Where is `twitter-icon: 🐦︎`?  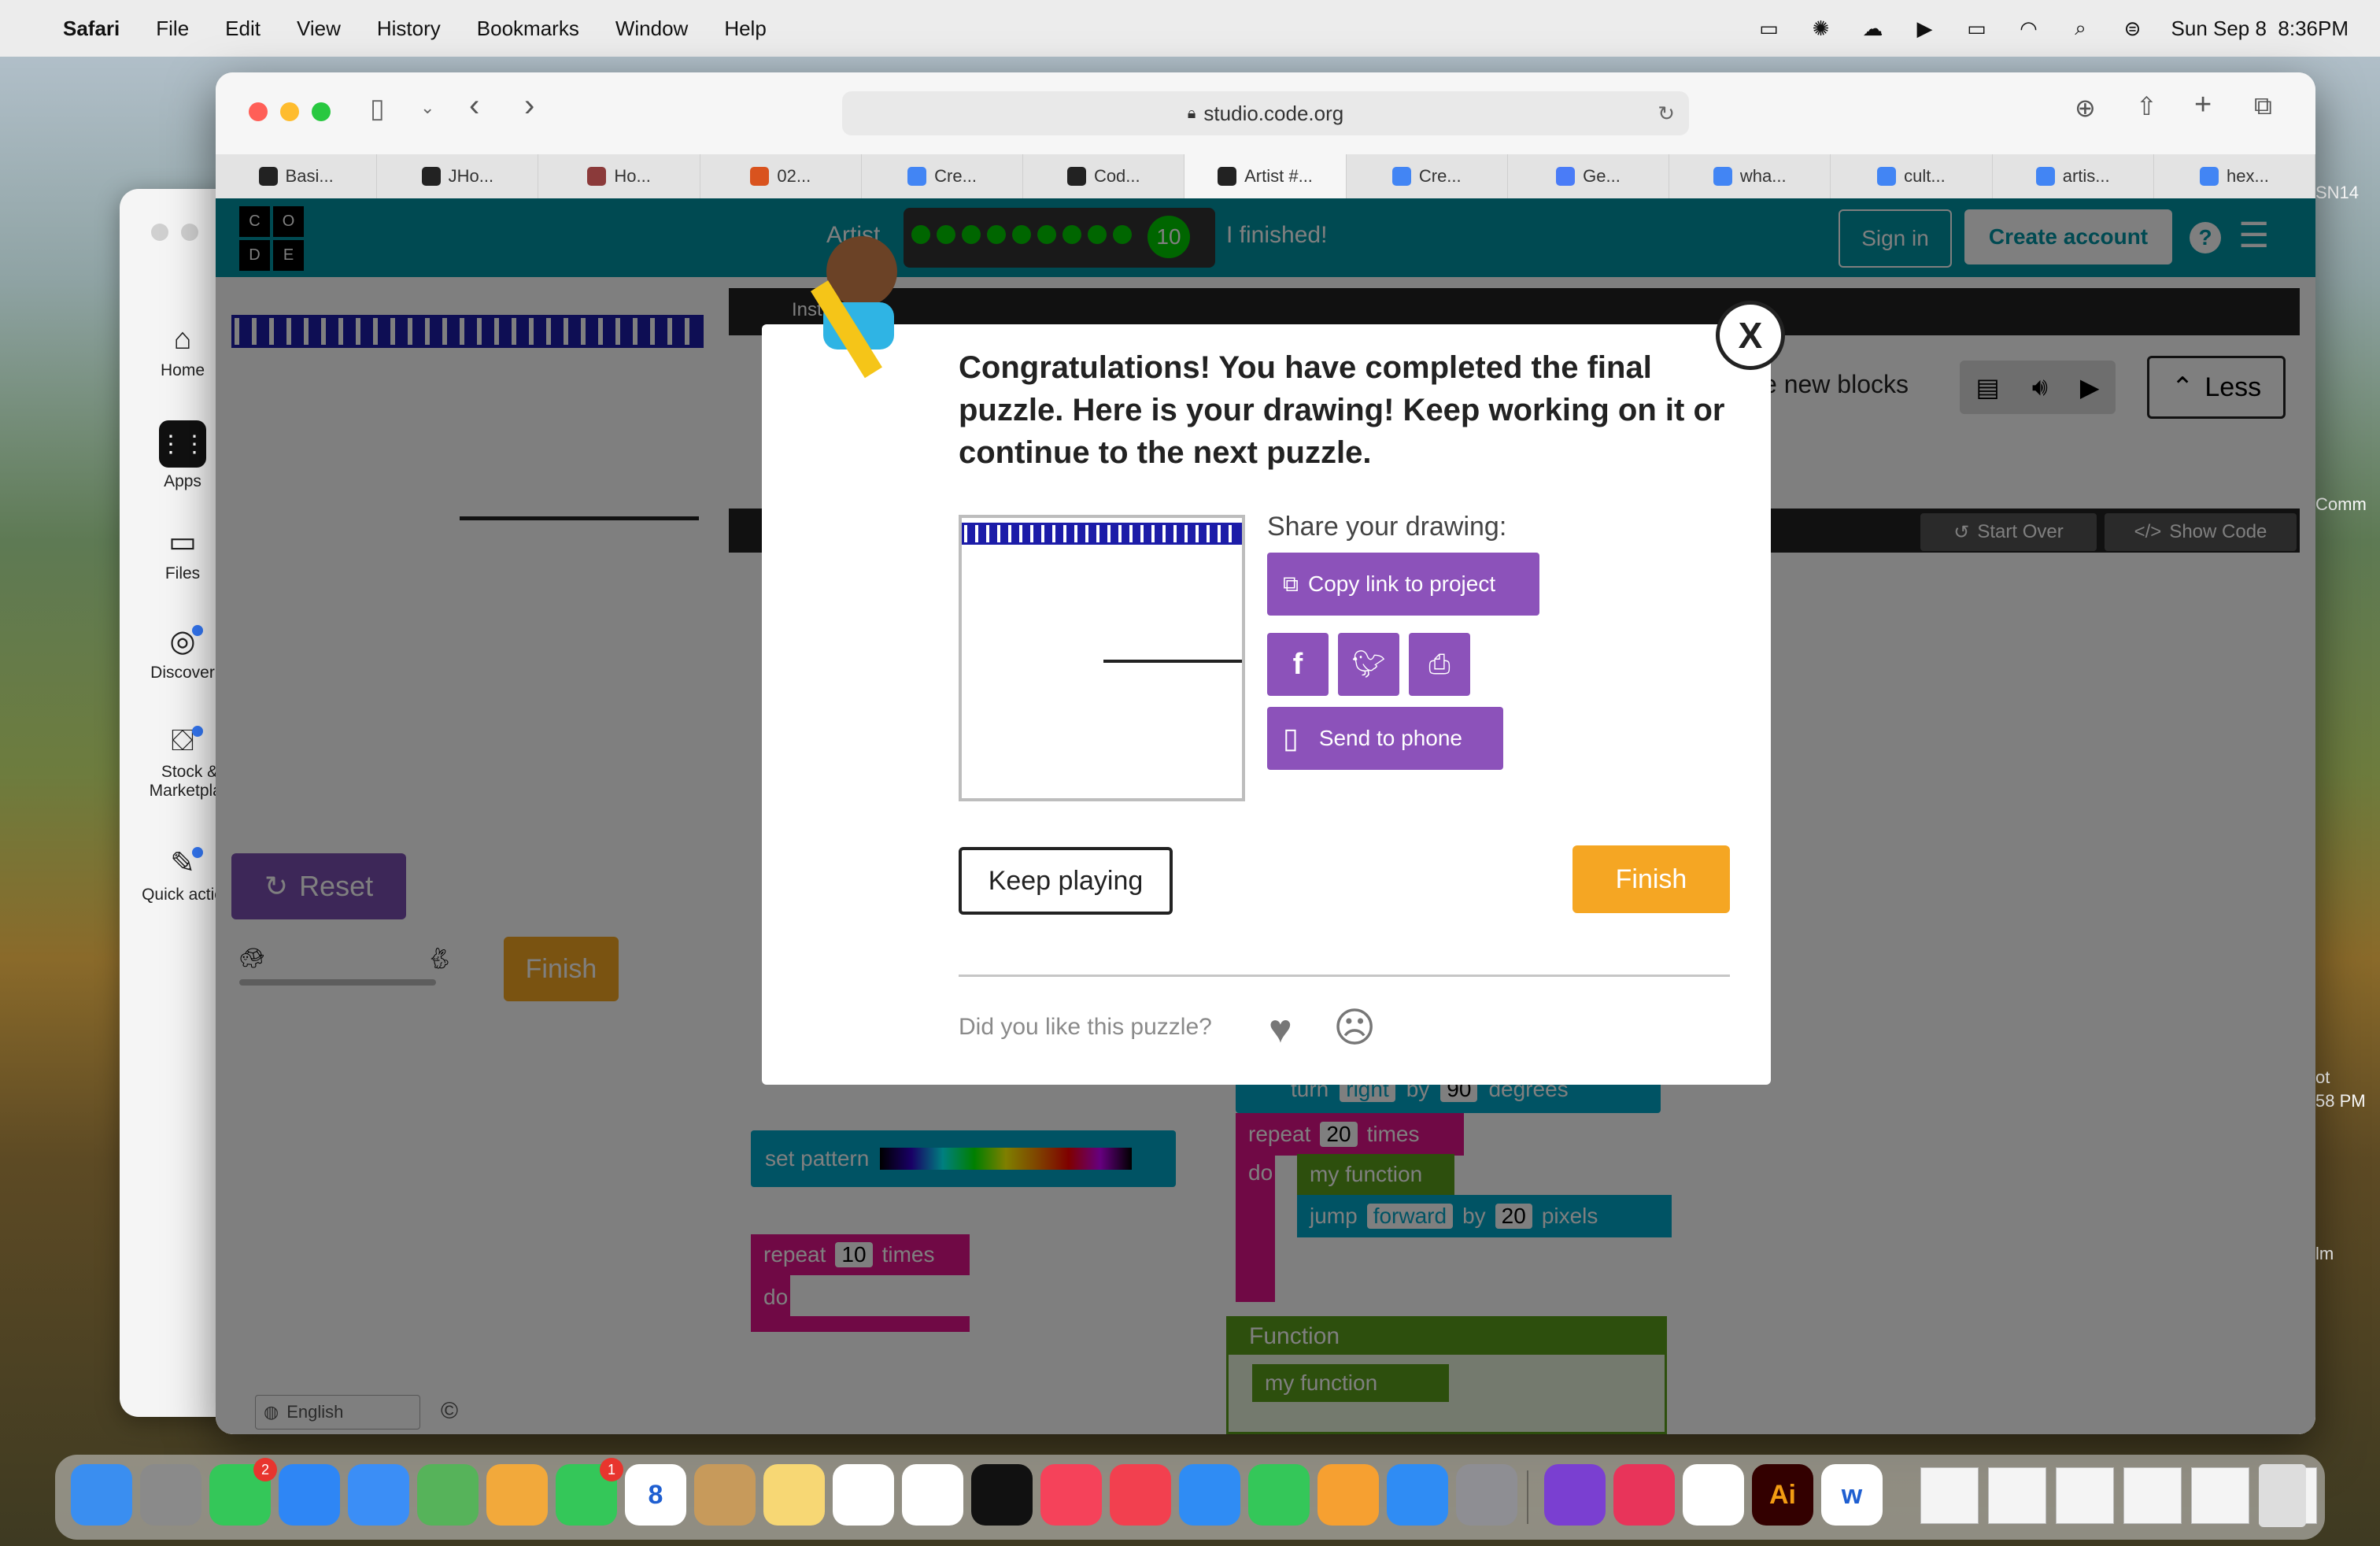
twitter-icon: 🐦︎ is located at coordinates (1368, 664).